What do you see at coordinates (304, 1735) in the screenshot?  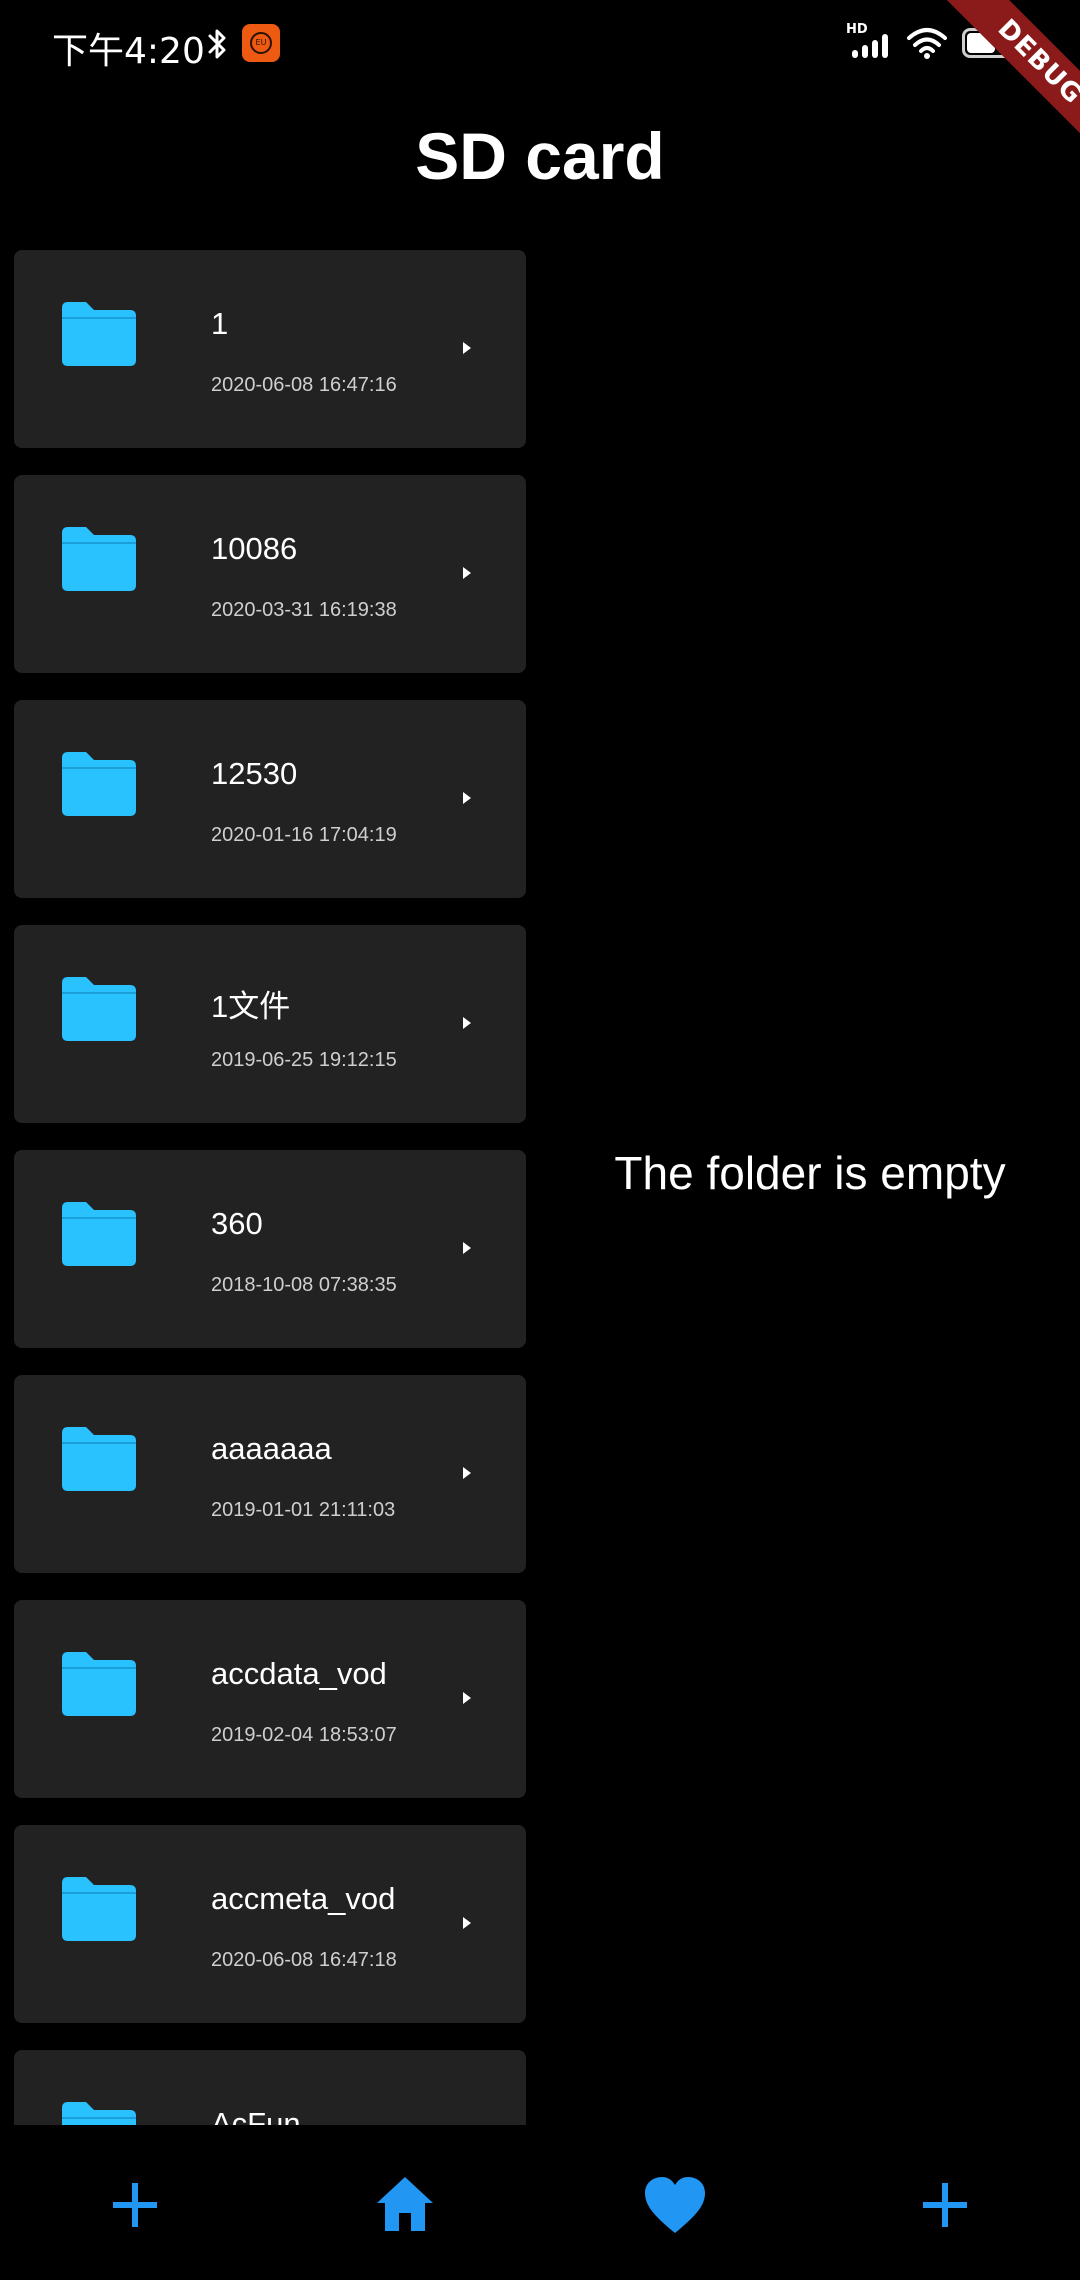 I see `folder-date: 2019-02-04 18:53:07` at bounding box center [304, 1735].